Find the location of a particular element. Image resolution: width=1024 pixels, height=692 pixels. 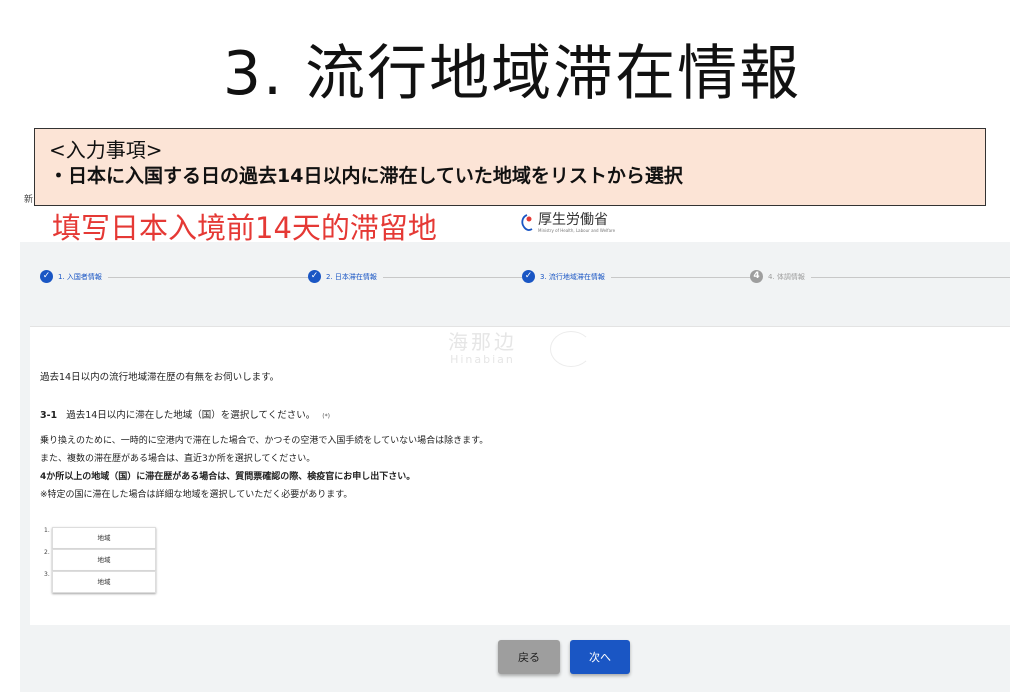

next-button: 次へ is located at coordinates (600, 657).